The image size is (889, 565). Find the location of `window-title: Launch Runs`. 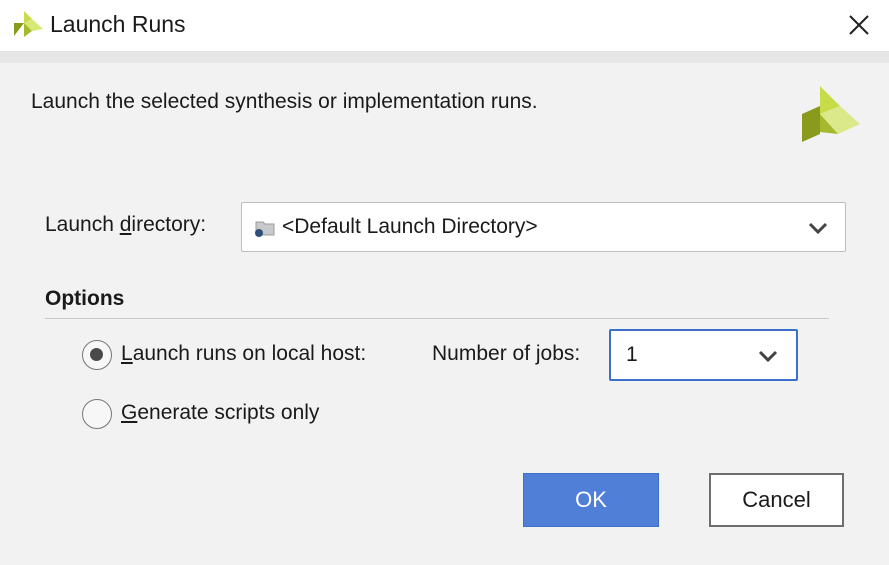

window-title: Launch Runs is located at coordinates (118, 24).